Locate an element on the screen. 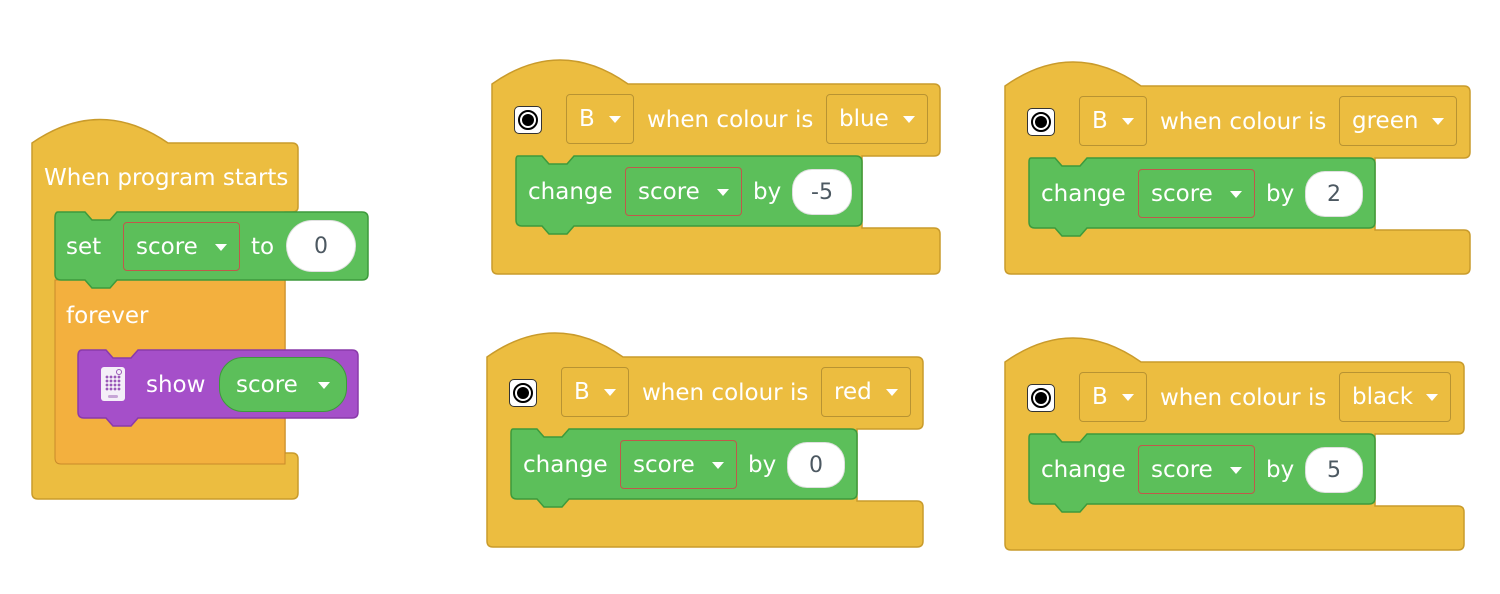 This screenshot has width=1500, height=594. colour-dropdown: blue is located at coordinates (877, 119).